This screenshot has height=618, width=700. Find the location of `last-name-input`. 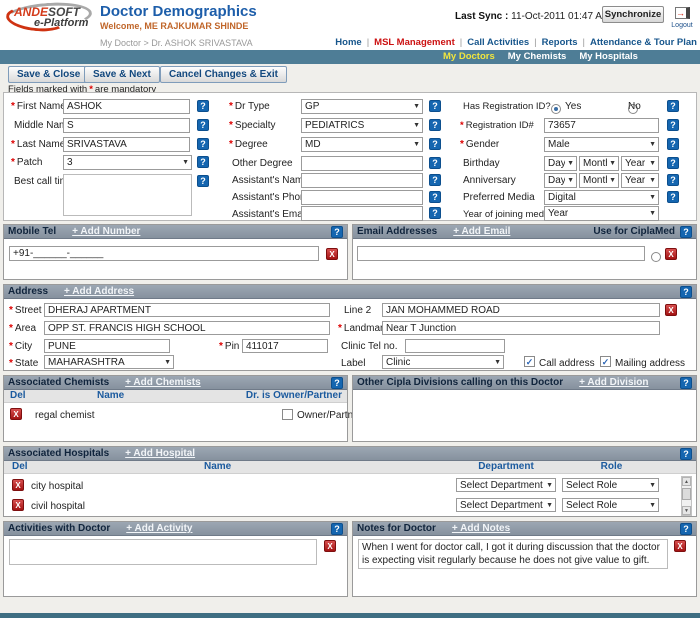

last-name-input is located at coordinates (126, 144).